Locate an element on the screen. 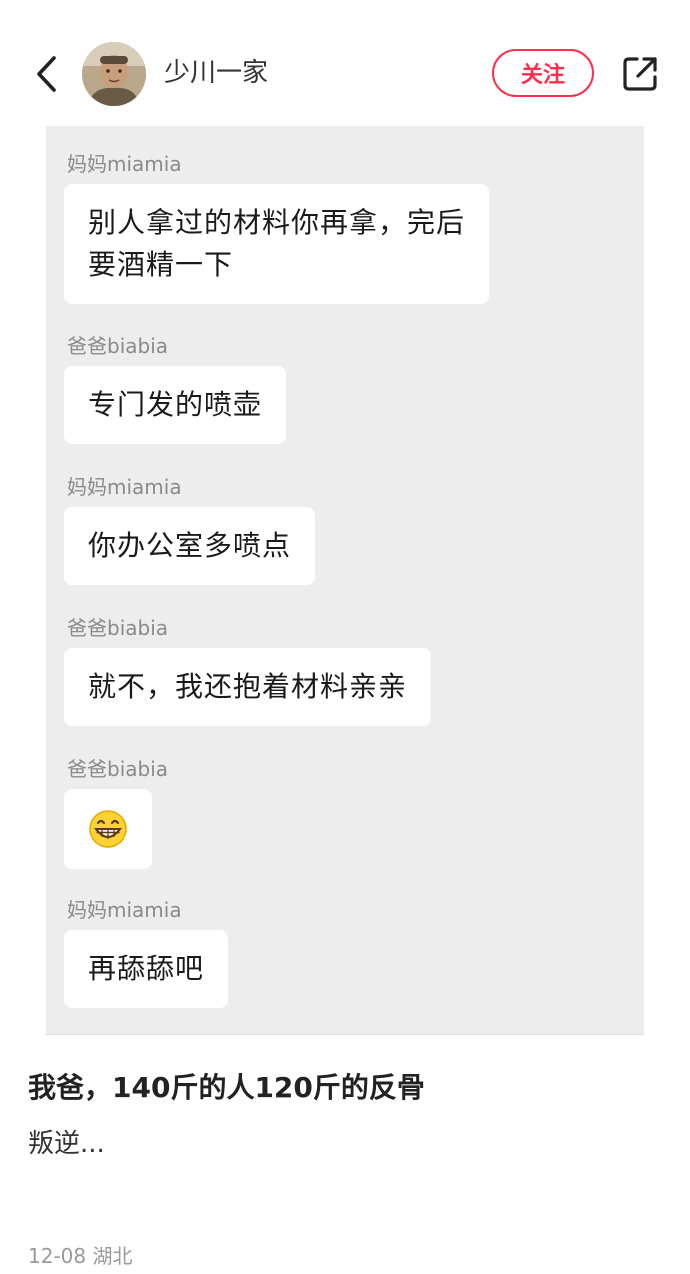  chat-message: 爸爸biabia is located at coordinates (116, 812).